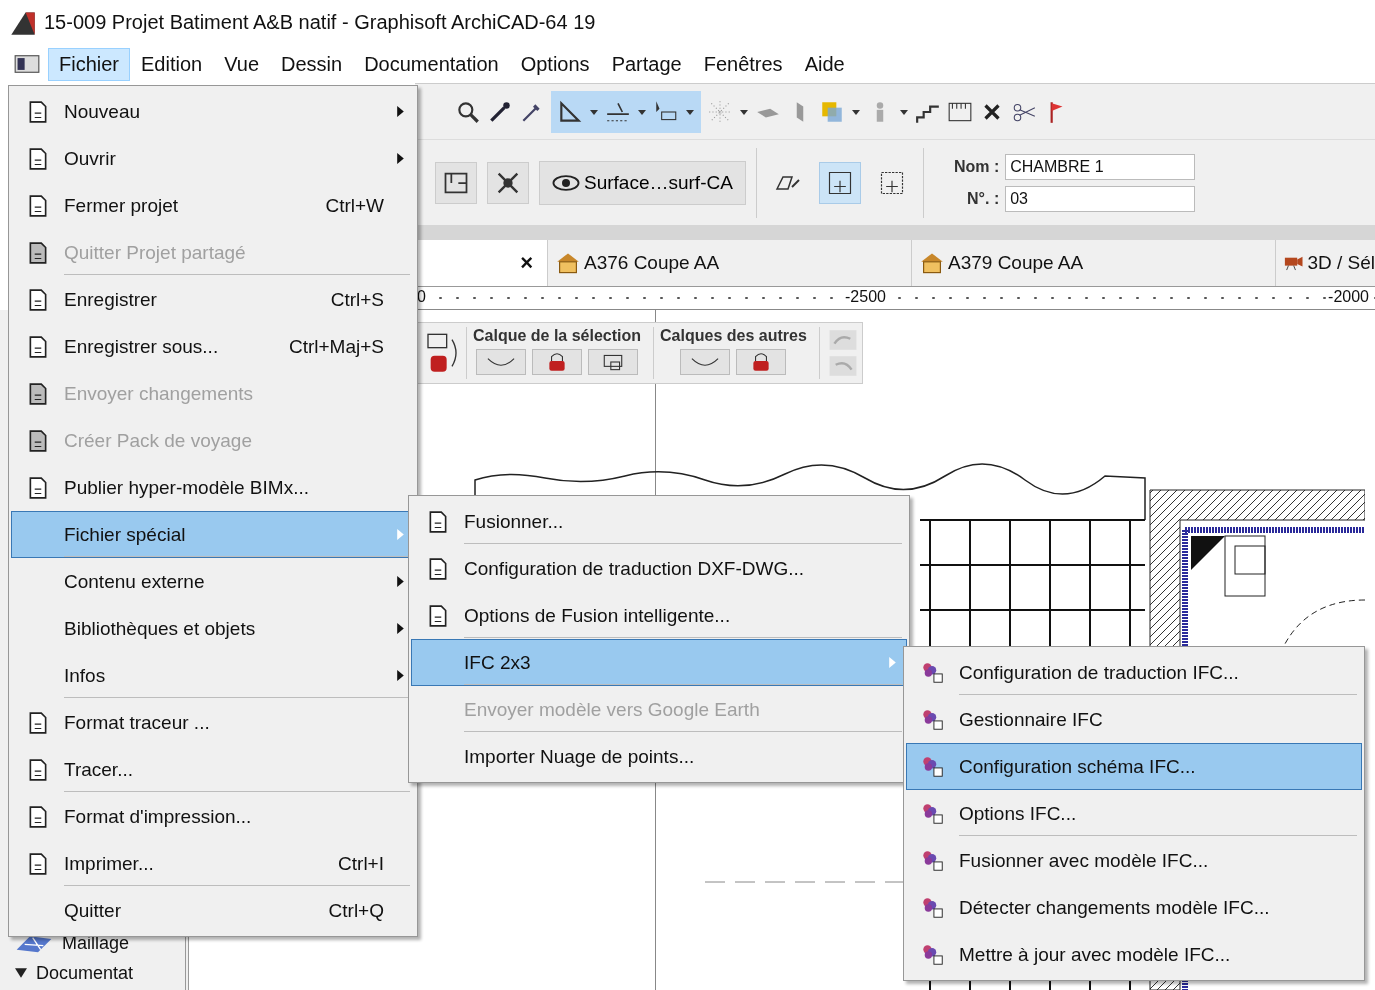  I want to click on number-label: N°. :, so click(983, 198).